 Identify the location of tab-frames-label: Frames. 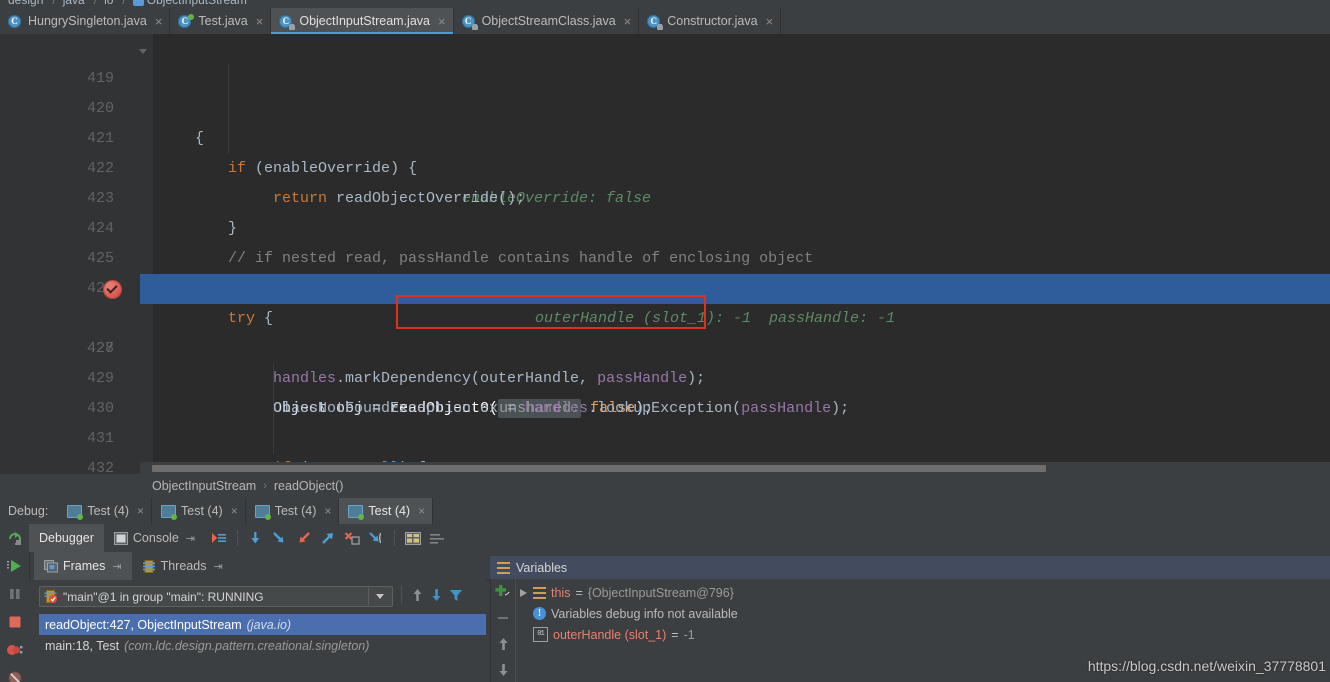
(84, 566).